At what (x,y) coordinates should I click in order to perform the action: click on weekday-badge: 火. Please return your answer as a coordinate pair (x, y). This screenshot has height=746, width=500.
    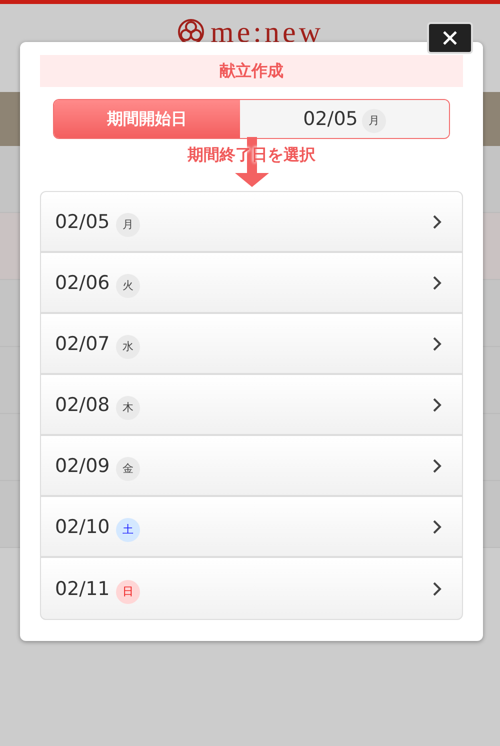
    Looking at the image, I should click on (128, 286).